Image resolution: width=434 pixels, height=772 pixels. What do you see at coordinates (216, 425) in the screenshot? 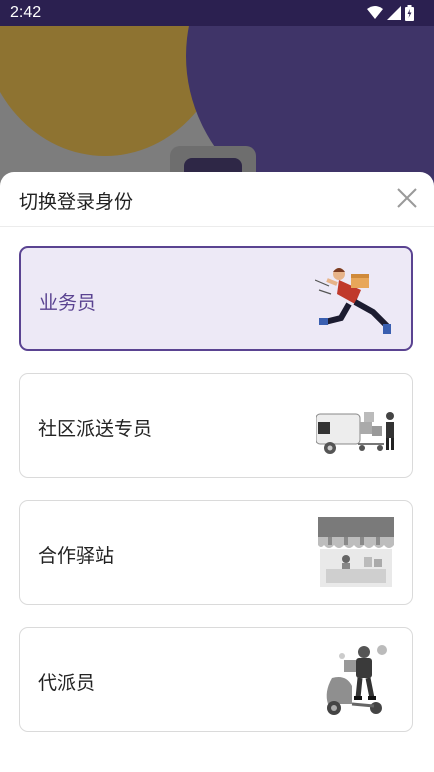
I see `role-card-community-delivery: 社区派送专员` at bounding box center [216, 425].